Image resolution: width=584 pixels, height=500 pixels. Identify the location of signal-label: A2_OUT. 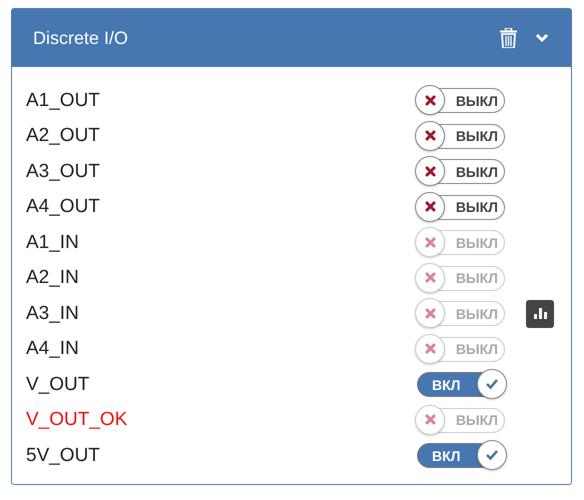
(63, 136).